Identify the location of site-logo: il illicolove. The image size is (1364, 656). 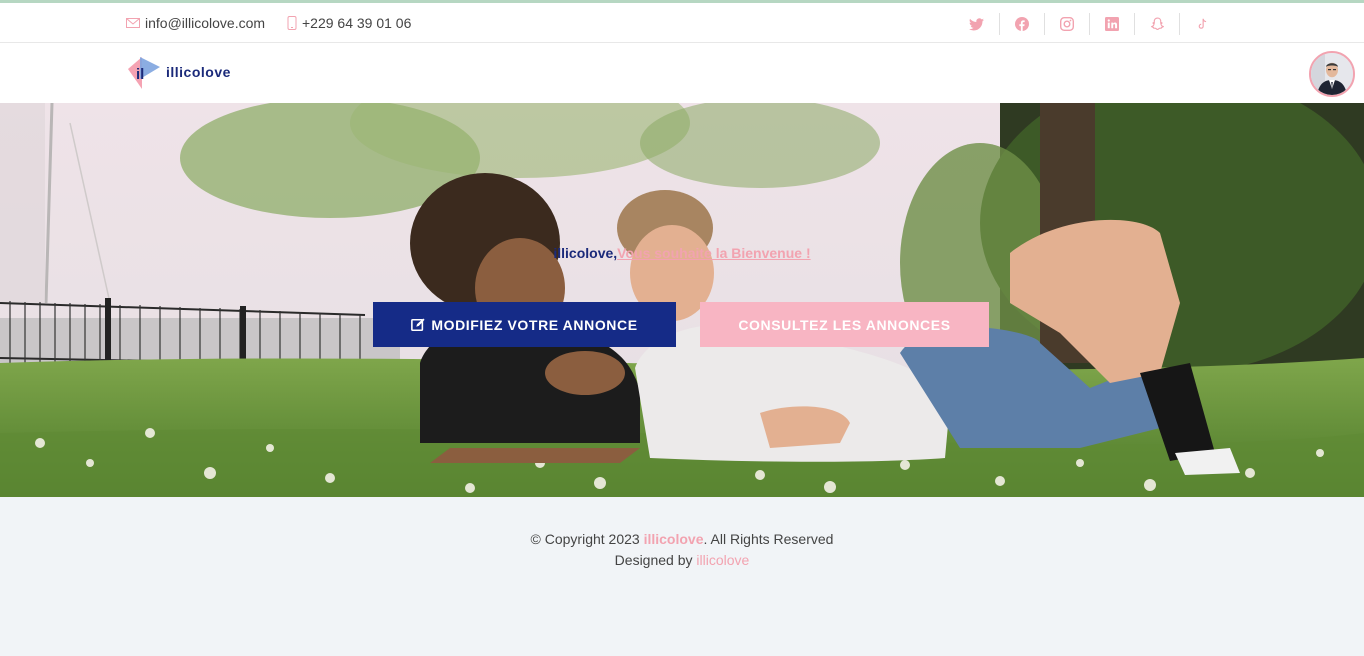
(178, 72).